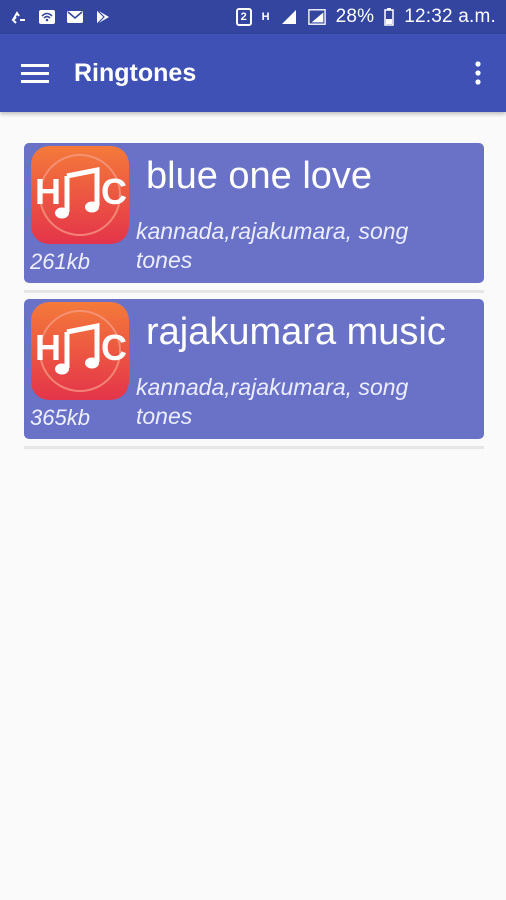 The image size is (506, 900). I want to click on signal-box-icon, so click(316, 17).